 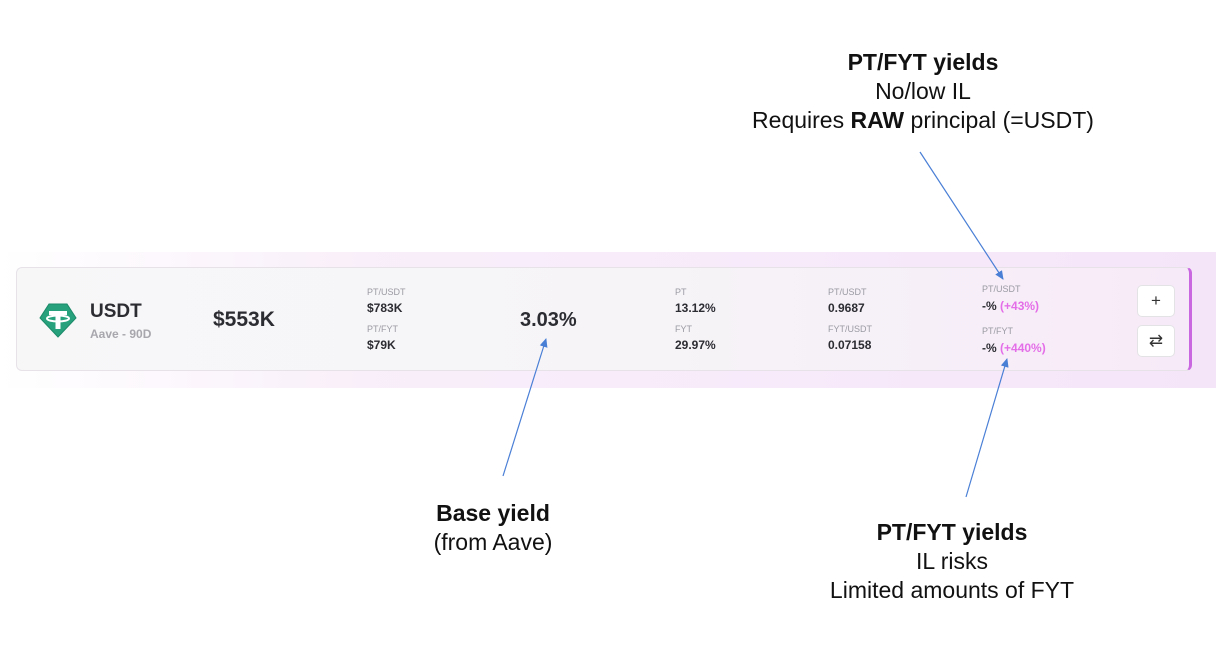 What do you see at coordinates (846, 308) in the screenshot?
I see `price-pt-value: 0.9687` at bounding box center [846, 308].